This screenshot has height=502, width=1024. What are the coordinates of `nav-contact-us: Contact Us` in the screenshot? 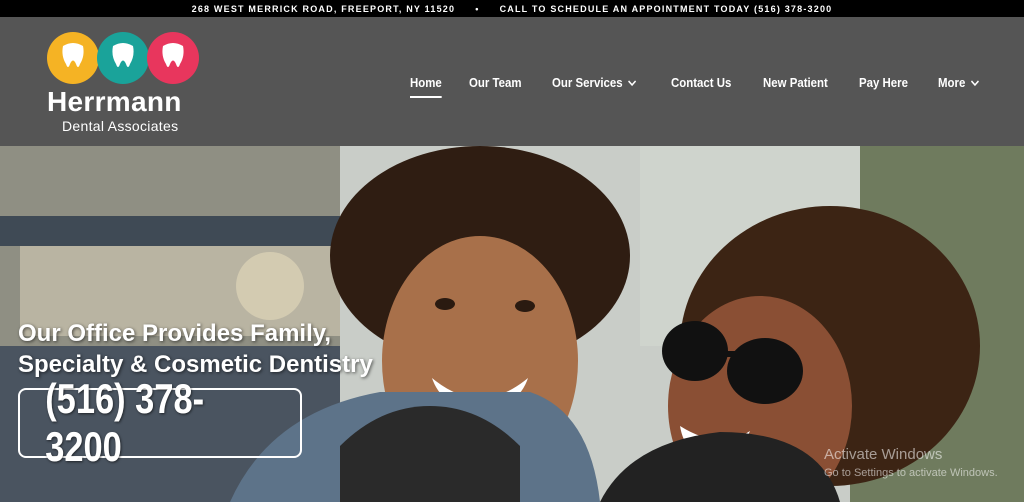 It's located at (701, 82).